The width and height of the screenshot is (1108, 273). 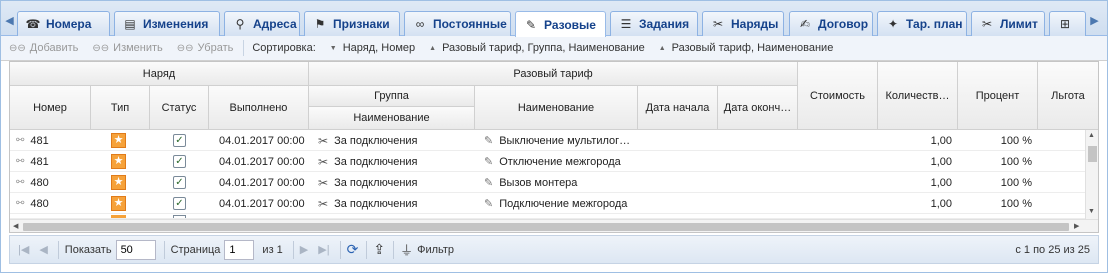 I want to click on edit-button: ⊖⊖ Изменить, so click(x=127, y=48).